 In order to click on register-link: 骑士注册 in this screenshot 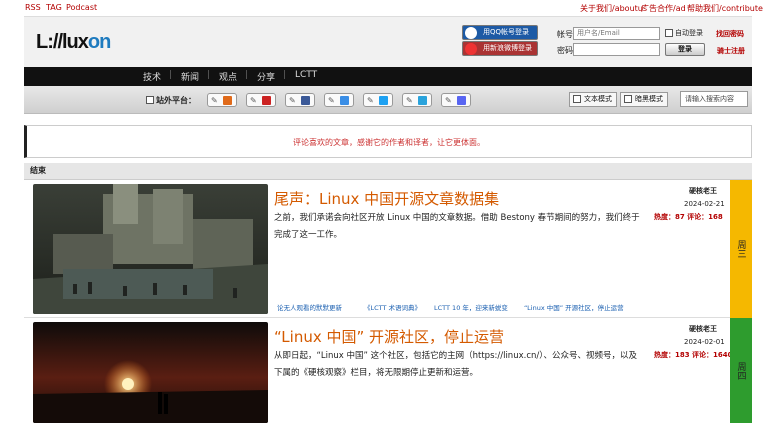, I will do `click(731, 51)`.